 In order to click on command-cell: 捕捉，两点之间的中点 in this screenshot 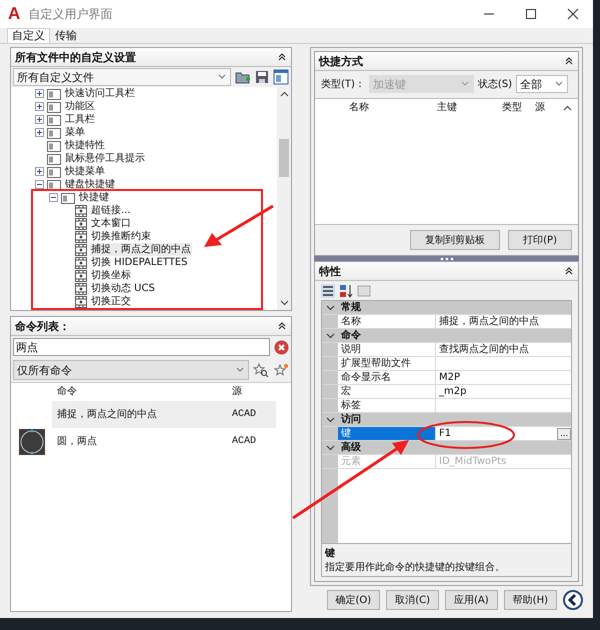, I will do `click(140, 414)`.